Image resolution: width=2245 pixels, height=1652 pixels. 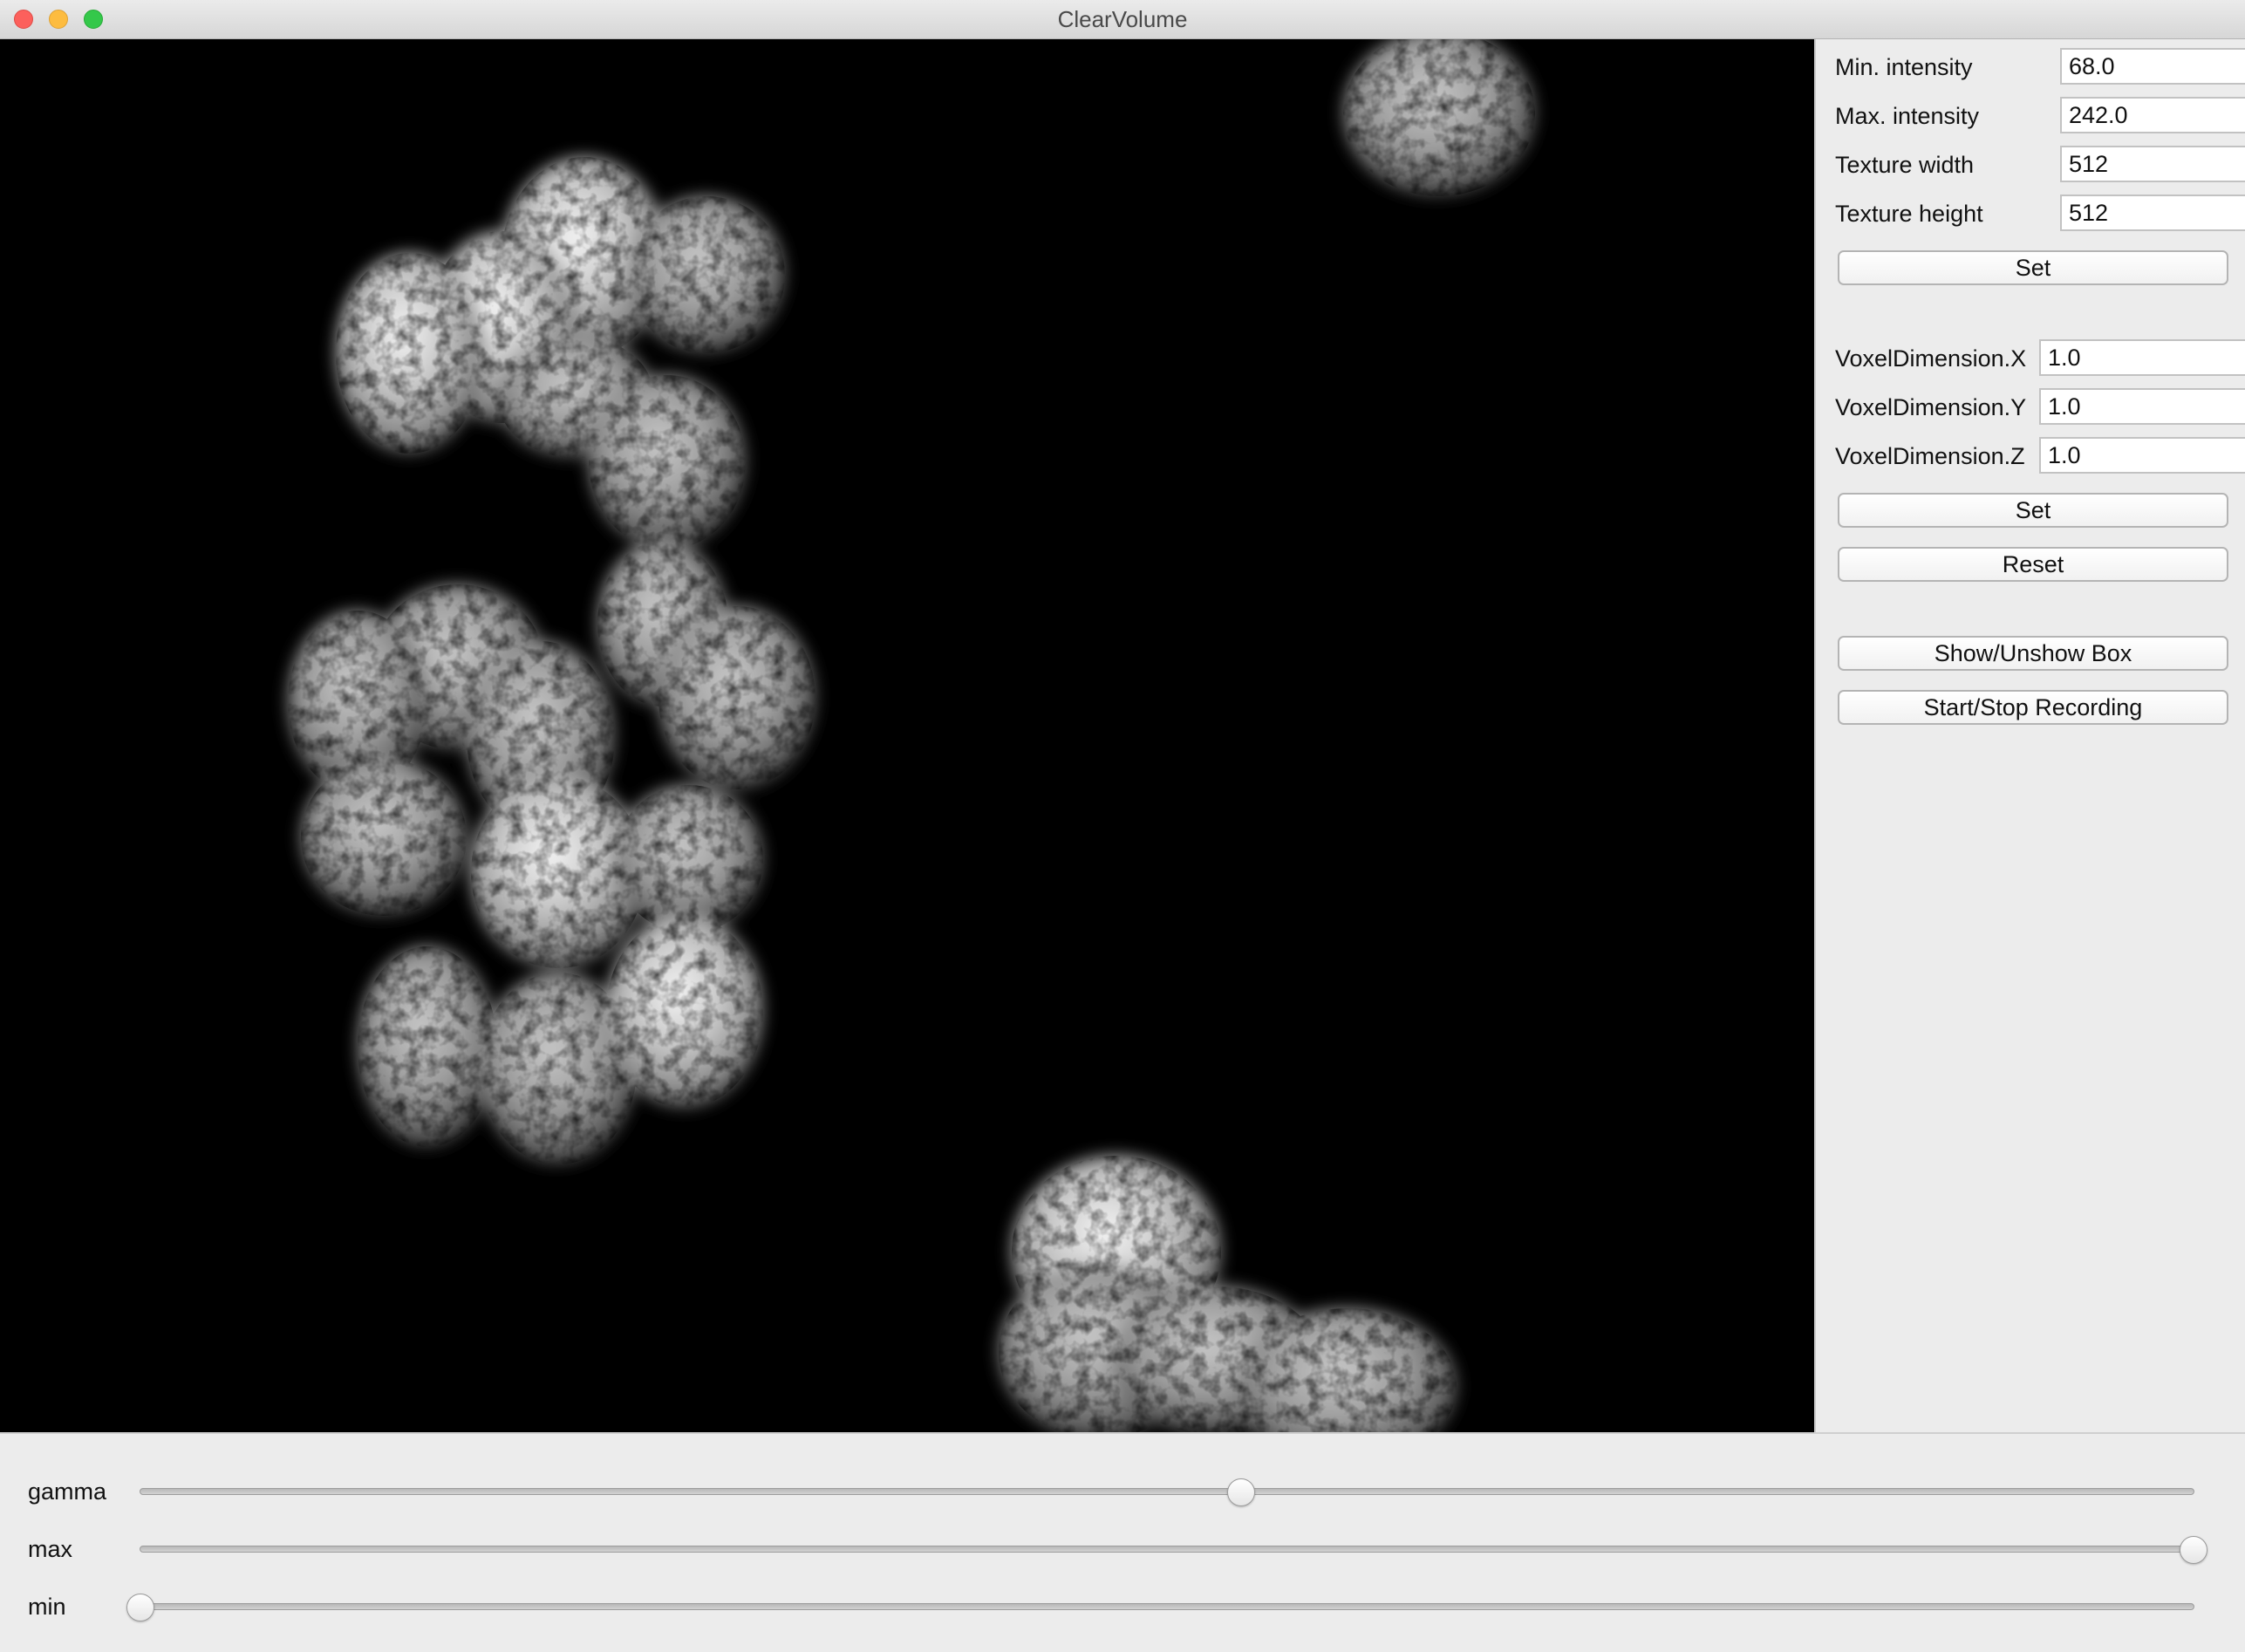 What do you see at coordinates (67, 1491) in the screenshot?
I see `gamma-label: gamma` at bounding box center [67, 1491].